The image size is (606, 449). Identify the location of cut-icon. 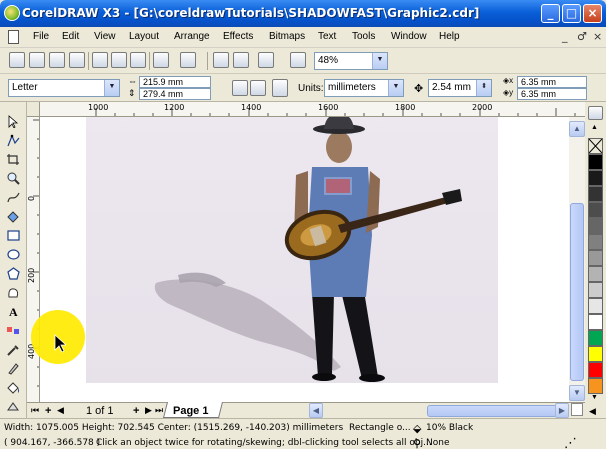
(100, 60).